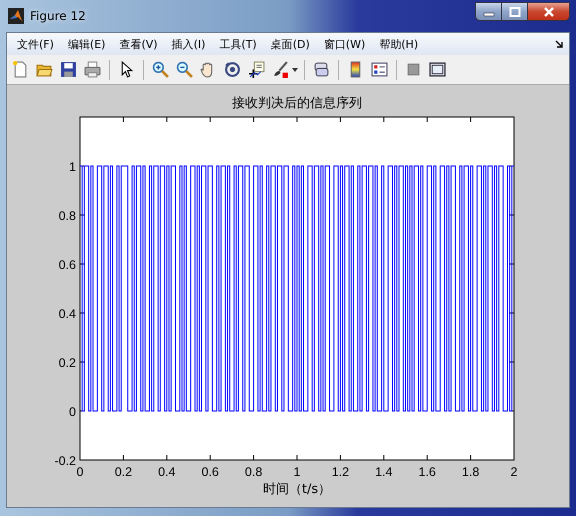  I want to click on x-tick-label: 0.4, so click(167, 472).